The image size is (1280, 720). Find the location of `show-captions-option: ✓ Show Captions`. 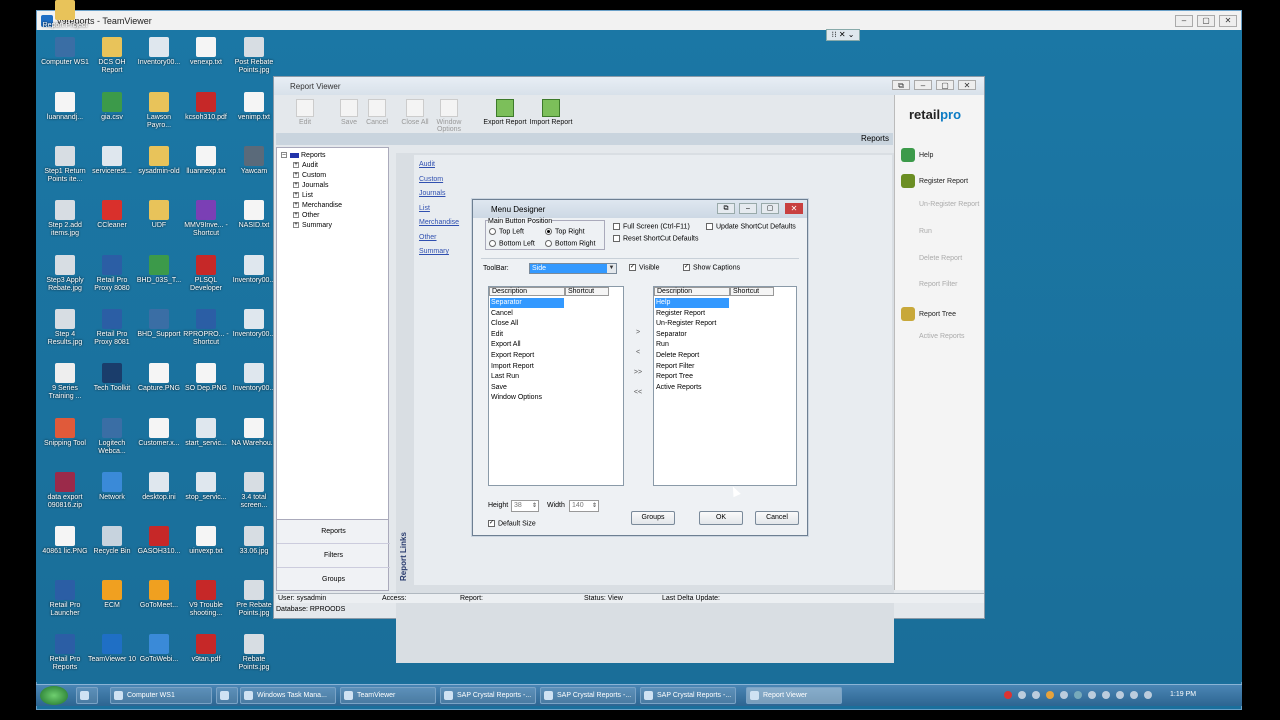

show-captions-option: ✓ Show Captions is located at coordinates (711, 267).